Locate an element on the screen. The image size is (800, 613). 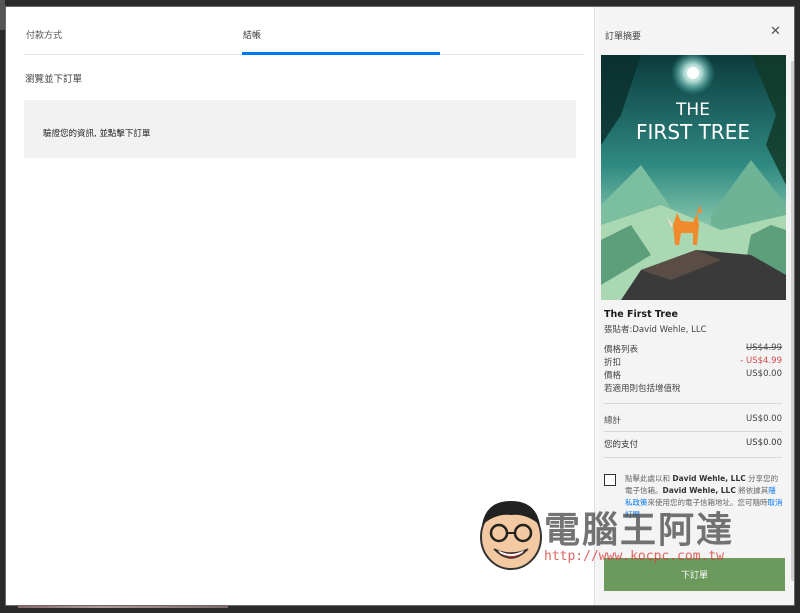
game-cover-image: THE FIRST TREE is located at coordinates (693, 177).